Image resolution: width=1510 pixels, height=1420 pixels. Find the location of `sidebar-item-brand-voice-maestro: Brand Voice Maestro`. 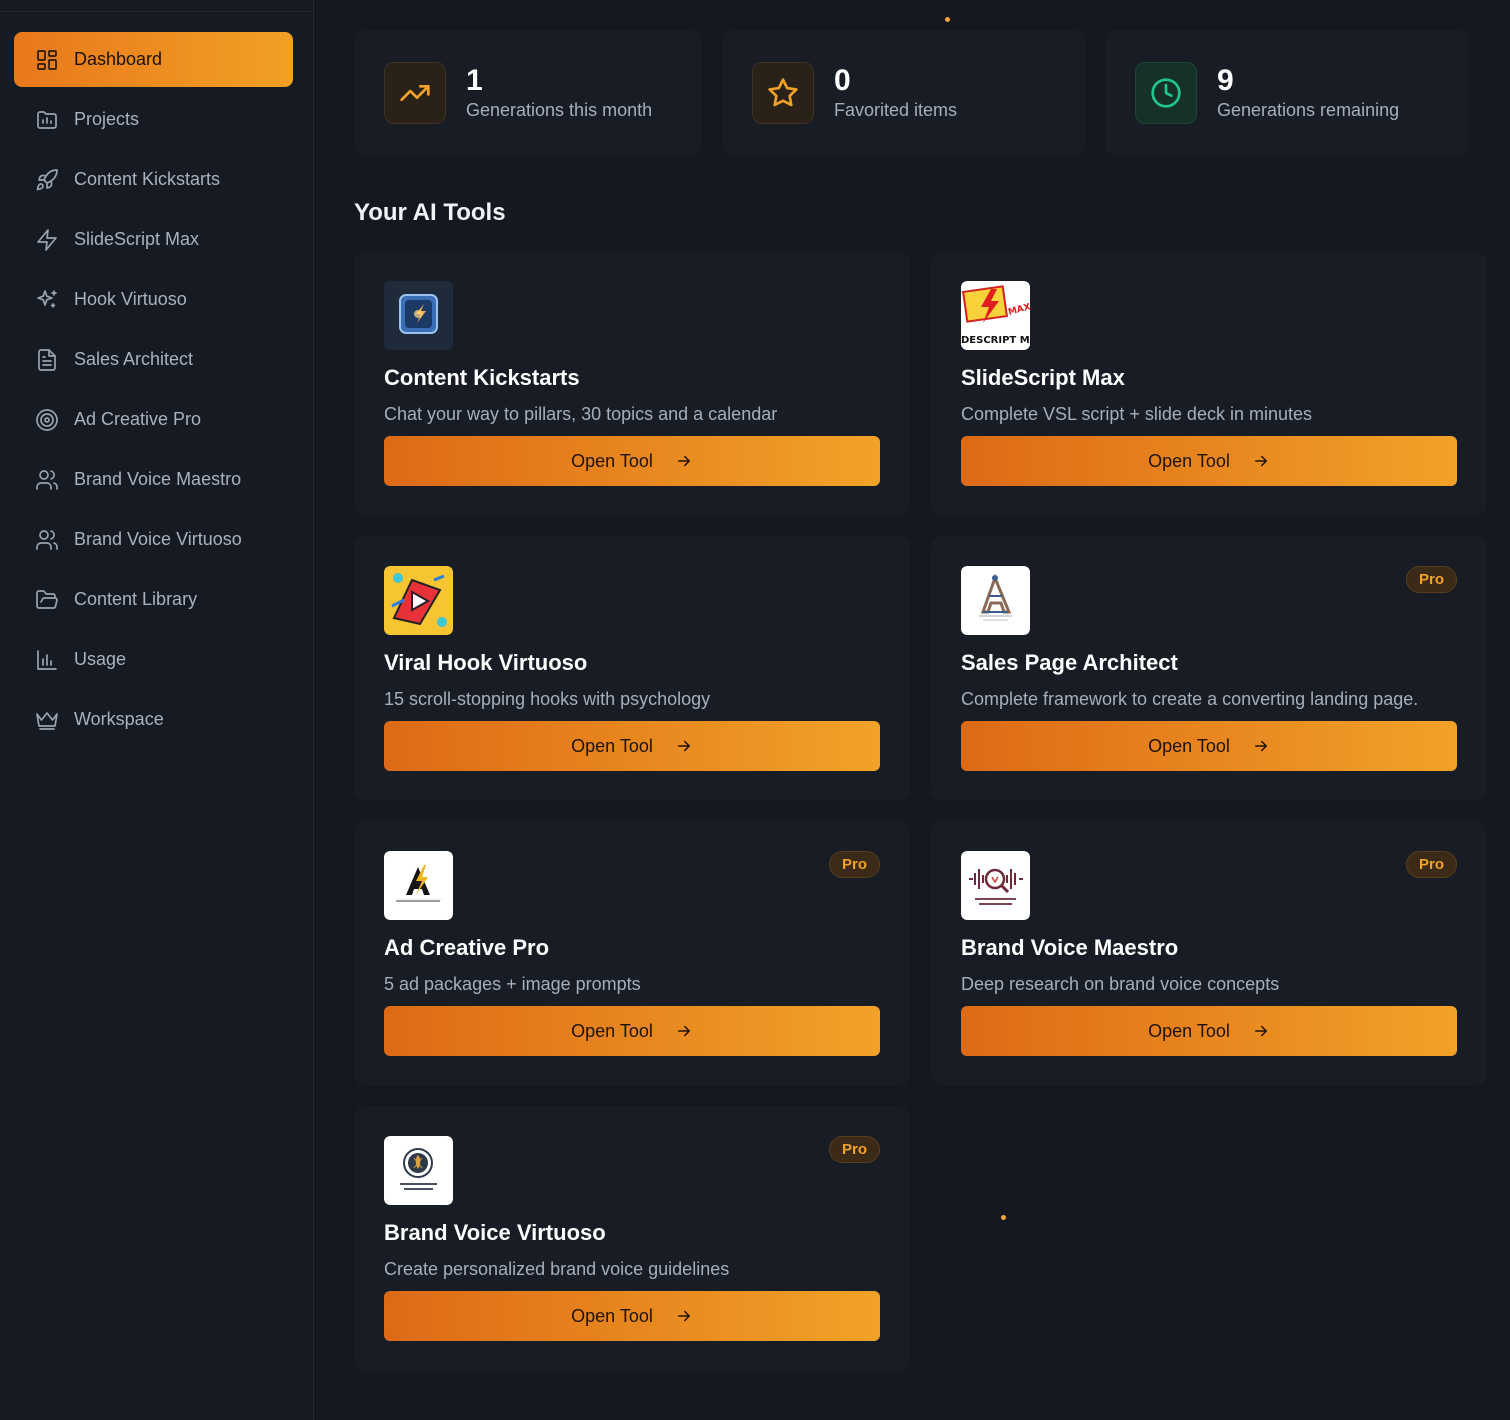

sidebar-item-brand-voice-maestro: Brand Voice Maestro is located at coordinates (153, 479).